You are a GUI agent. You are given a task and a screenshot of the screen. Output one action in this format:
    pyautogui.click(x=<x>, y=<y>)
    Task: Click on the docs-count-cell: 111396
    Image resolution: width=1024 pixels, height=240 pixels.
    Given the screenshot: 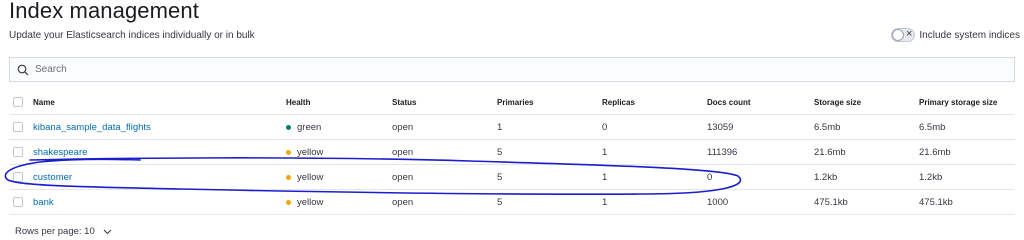 What is the action you would take?
    pyautogui.click(x=722, y=152)
    